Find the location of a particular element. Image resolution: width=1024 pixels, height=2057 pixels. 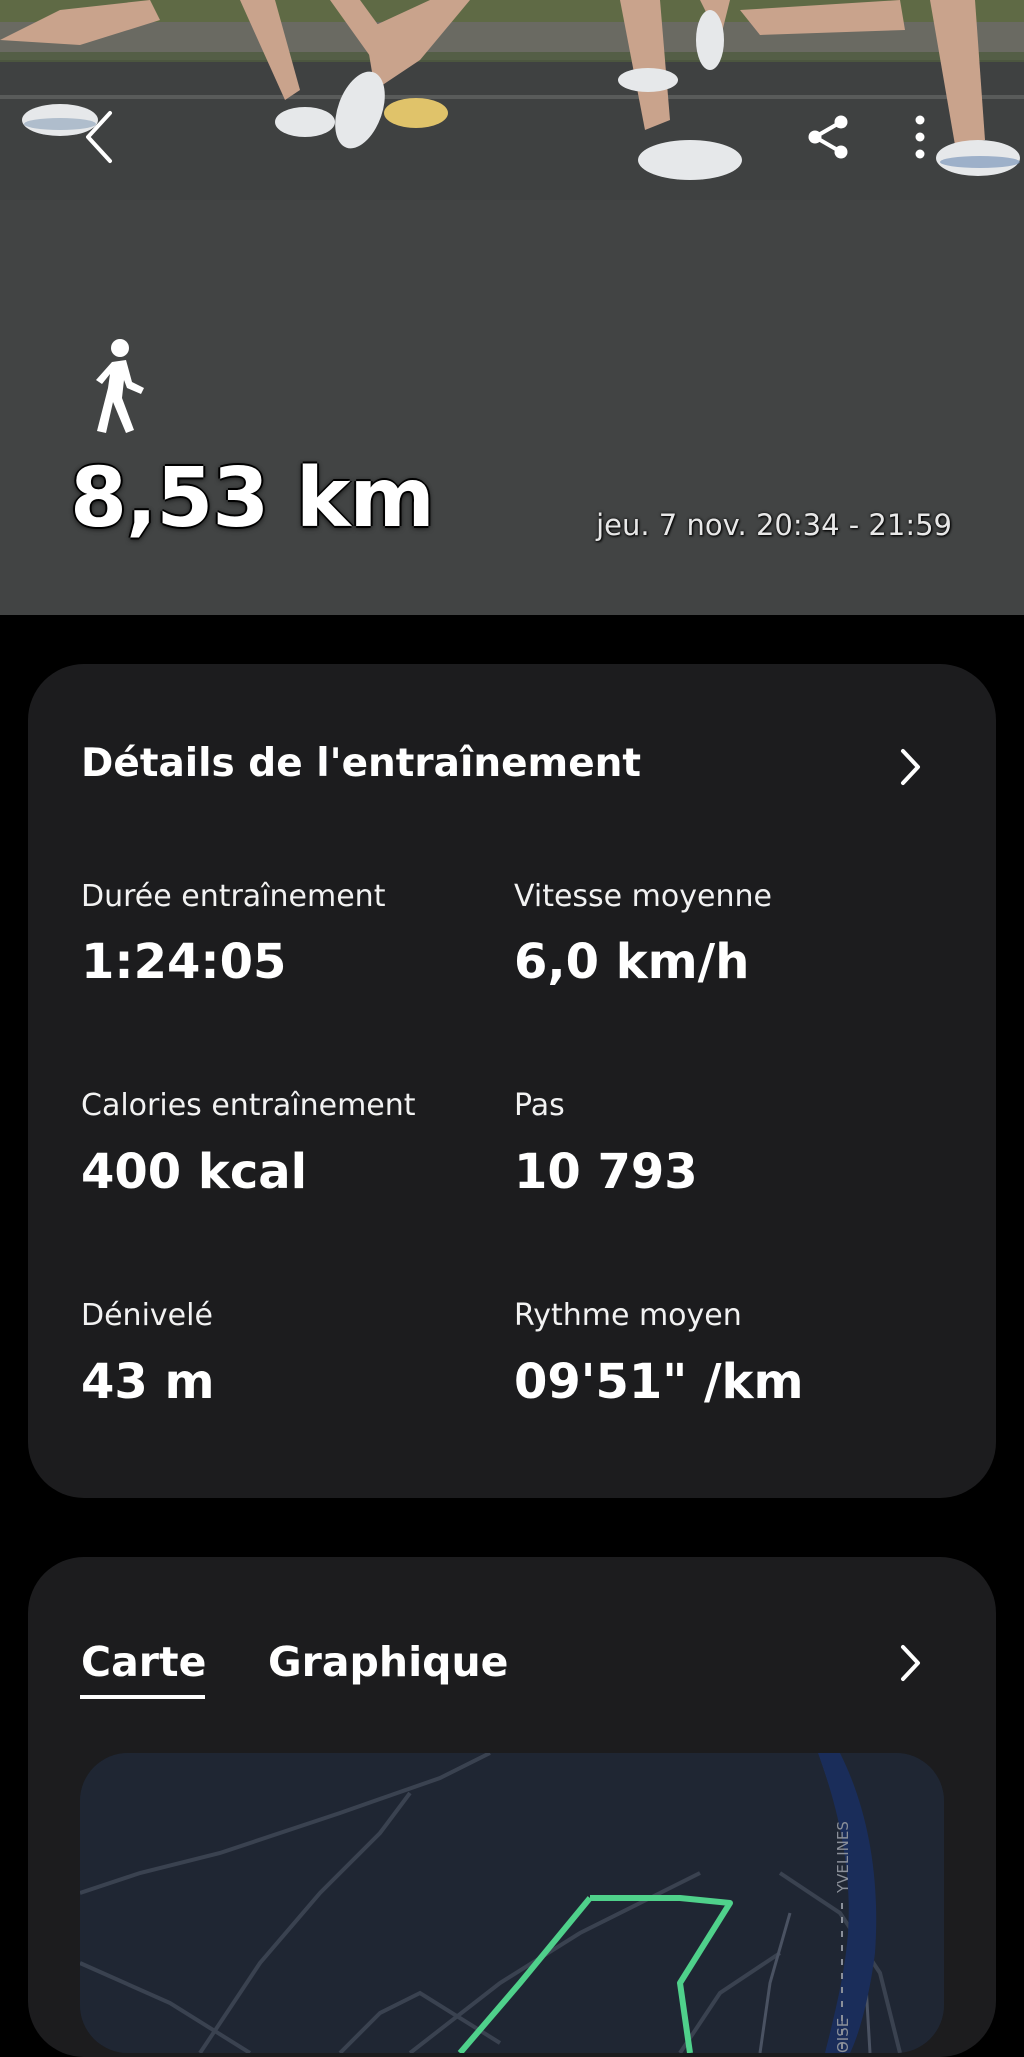

total-distance: 8,53 km is located at coordinates (252, 498).